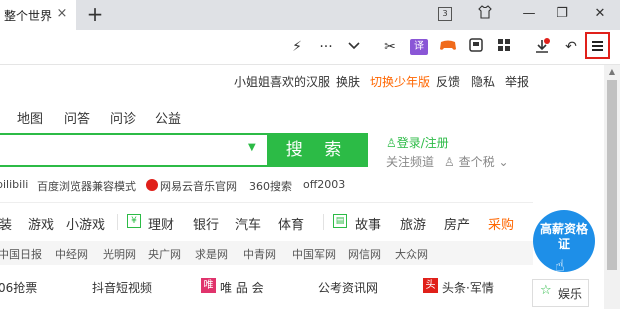 This screenshot has height=309, width=620. I want to click on search-dropdown-icon: ▼, so click(252, 147).